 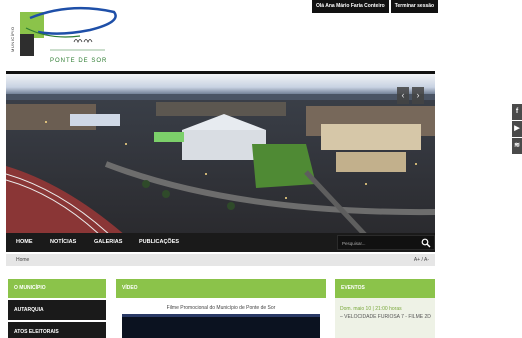 I want to click on font-size-controls: A+ / A-, so click(x=421, y=260).